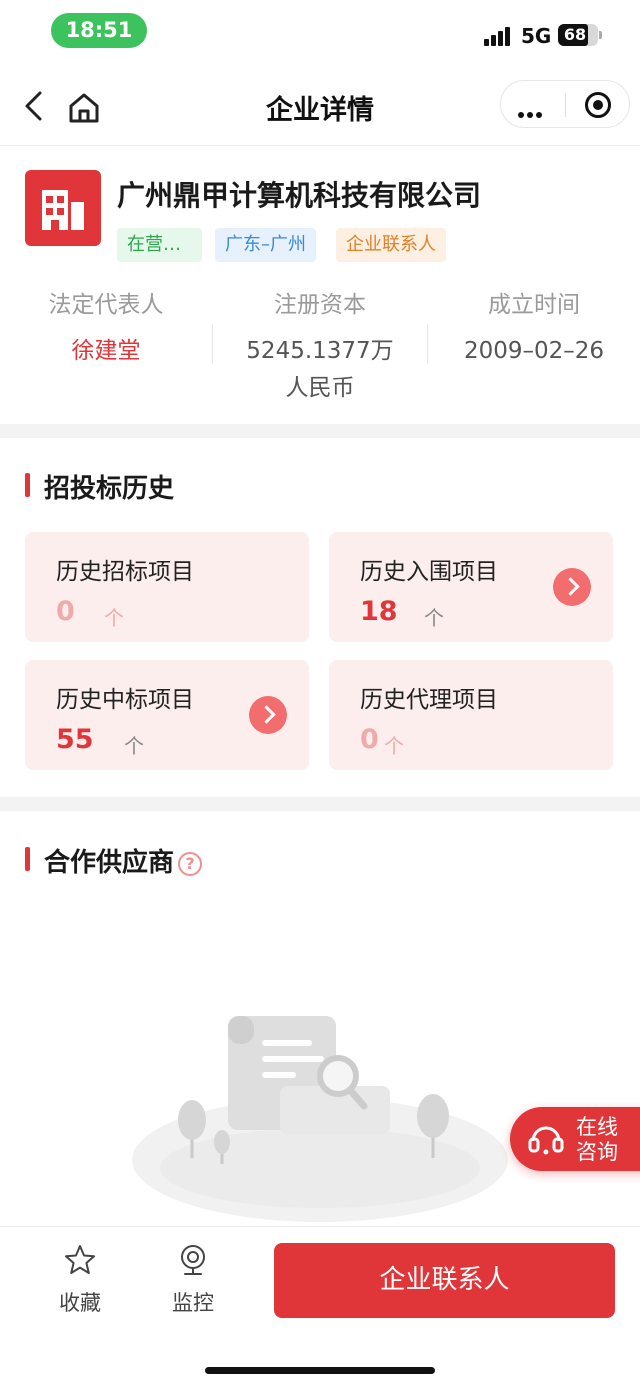 Image resolution: width=640 pixels, height=1385 pixels. Describe the element at coordinates (575, 1139) in the screenshot. I see `online-consult-button: 在线 咨询` at that location.